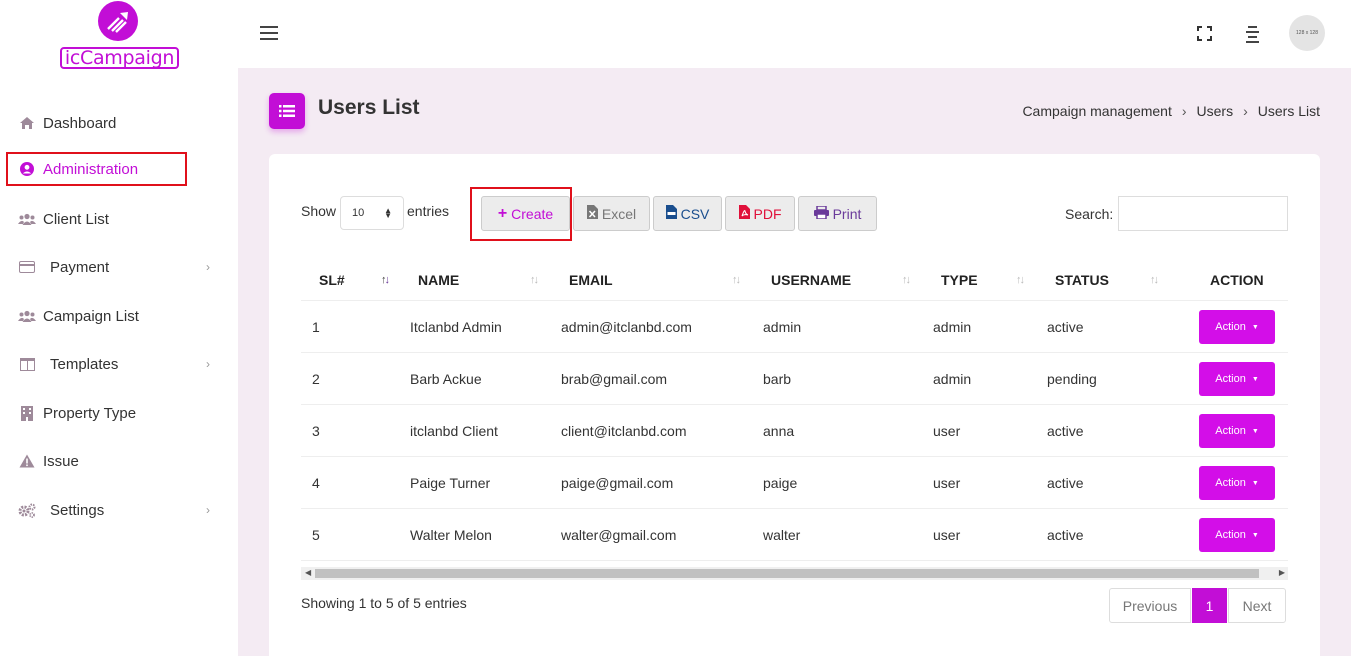  I want to click on sidebar-item-settings: Settings ›, so click(108, 510).